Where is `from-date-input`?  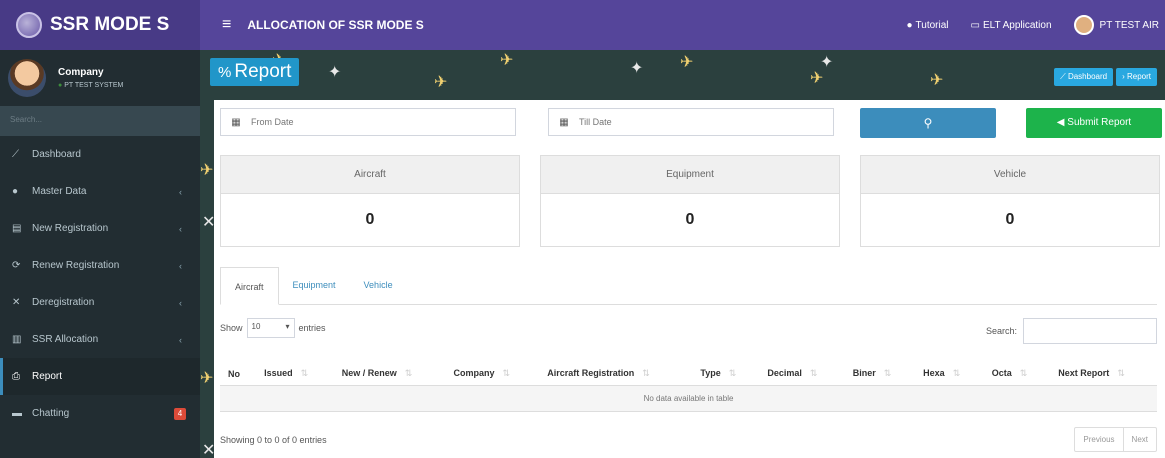
from-date-input is located at coordinates (351, 122).